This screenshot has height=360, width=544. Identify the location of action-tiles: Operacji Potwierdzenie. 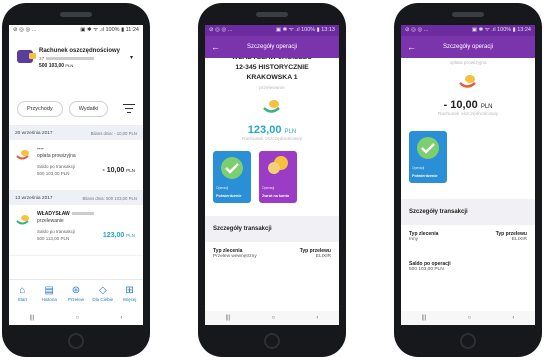
(468, 157).